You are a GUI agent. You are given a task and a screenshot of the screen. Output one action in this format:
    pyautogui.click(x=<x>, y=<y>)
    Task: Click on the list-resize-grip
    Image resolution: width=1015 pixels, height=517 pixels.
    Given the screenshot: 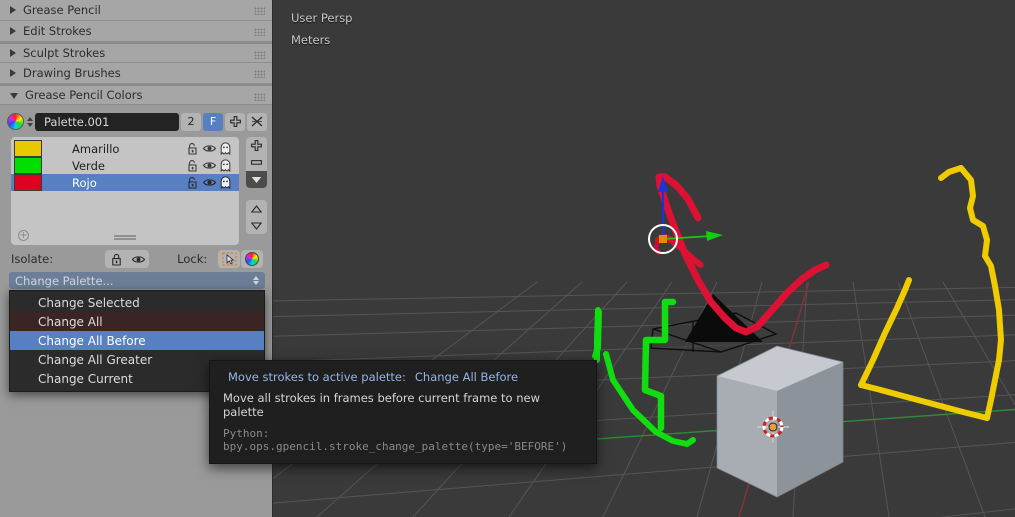 What is the action you would take?
    pyautogui.click(x=125, y=239)
    